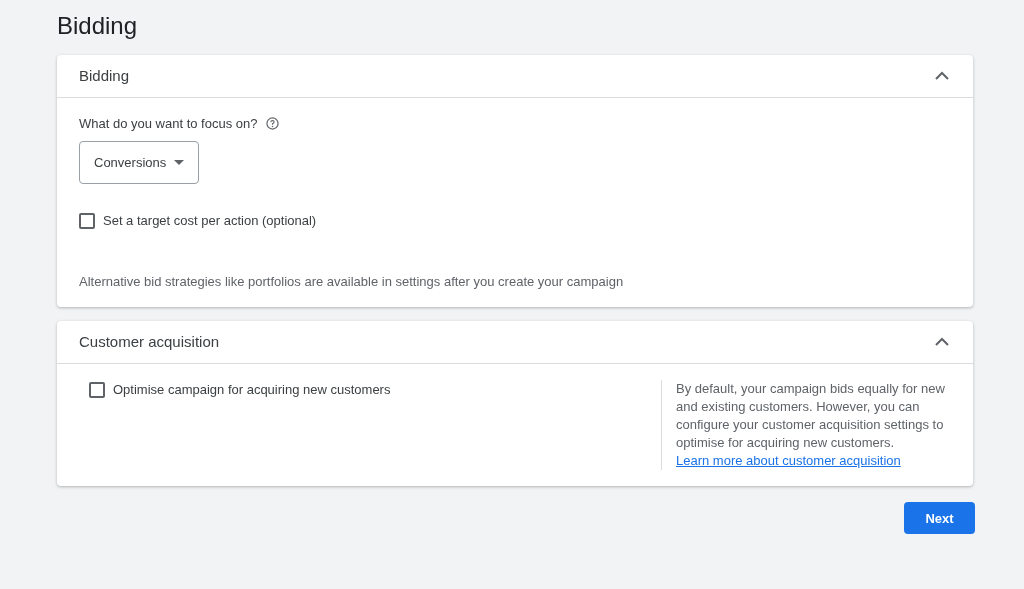  Describe the element at coordinates (179, 163) in the screenshot. I see `caret-icon` at that location.